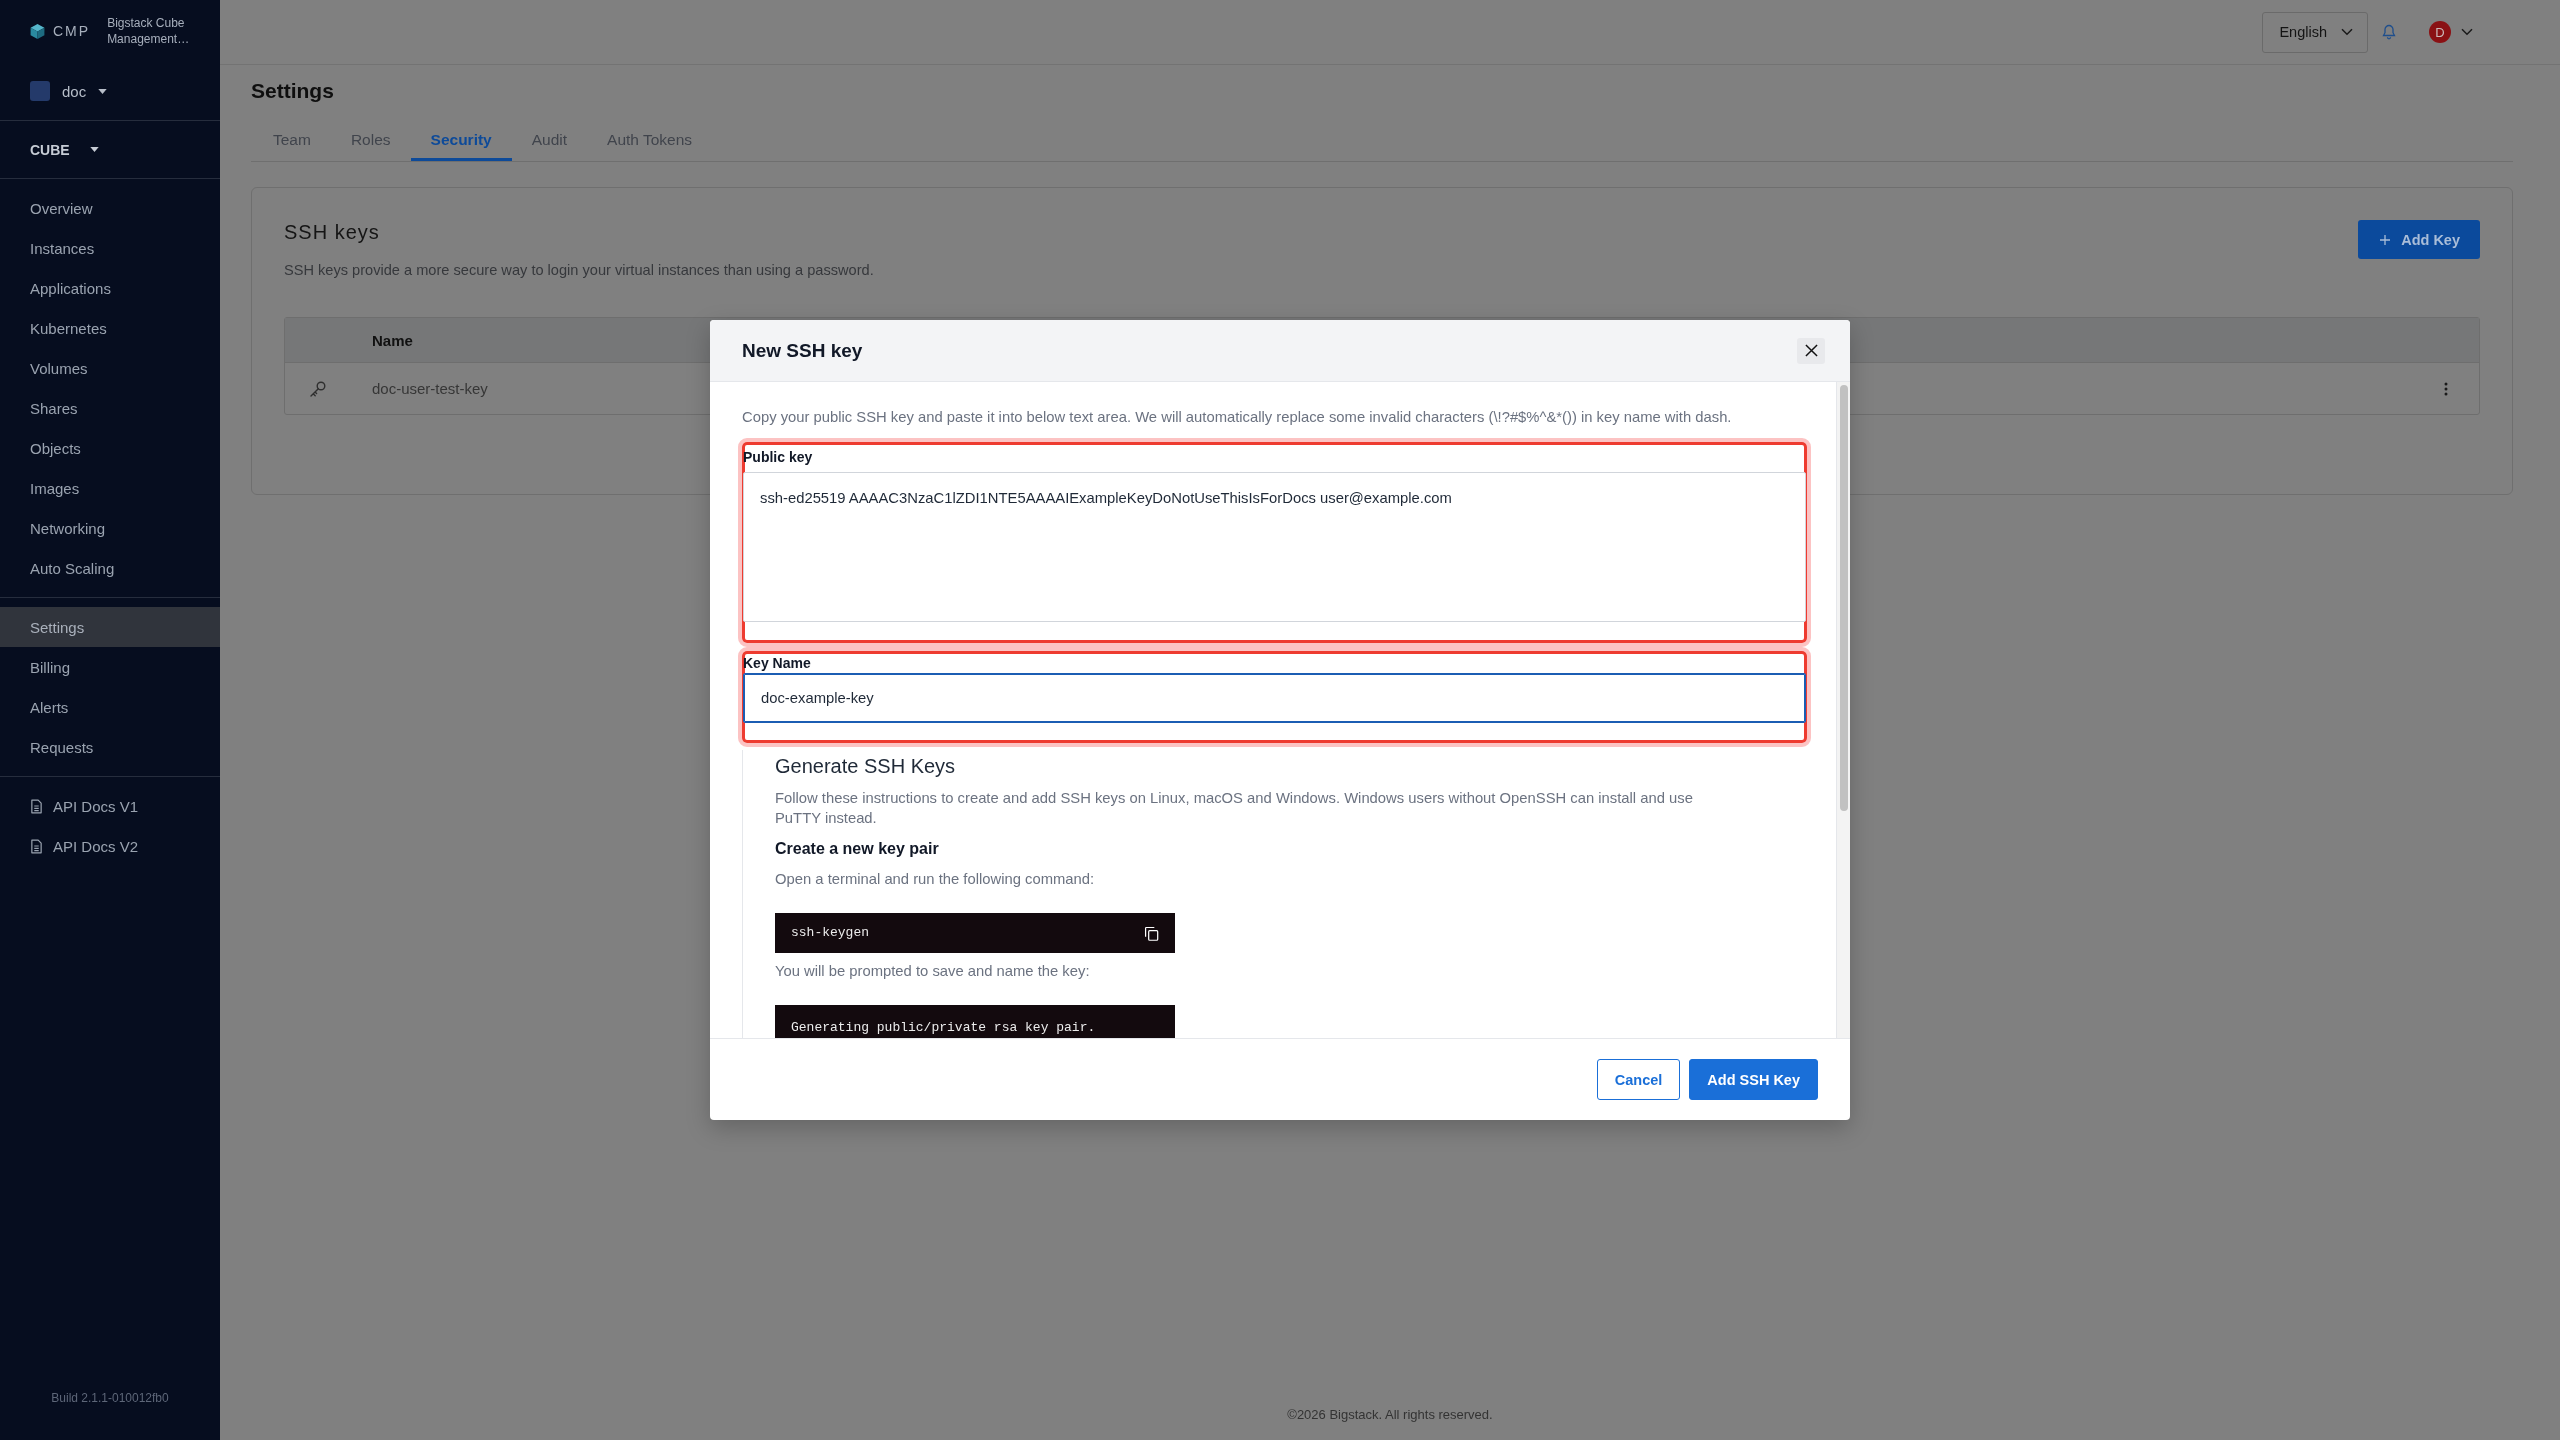 Image resolution: width=2560 pixels, height=1440 pixels. I want to click on dialog-title: New SSH key, so click(802, 350).